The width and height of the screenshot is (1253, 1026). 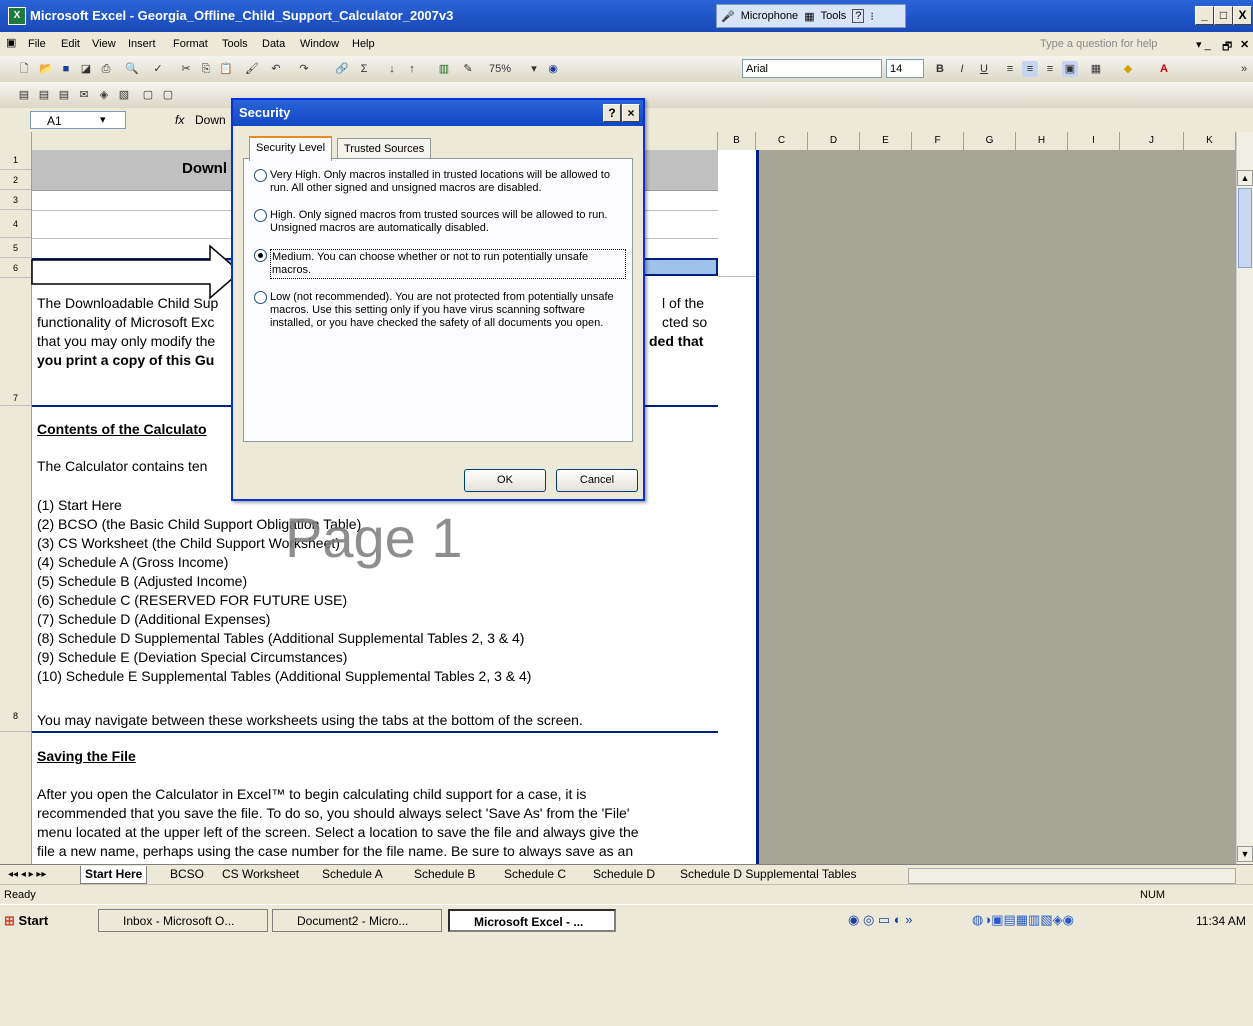 I want to click on underline-button: U, so click(x=984, y=69).